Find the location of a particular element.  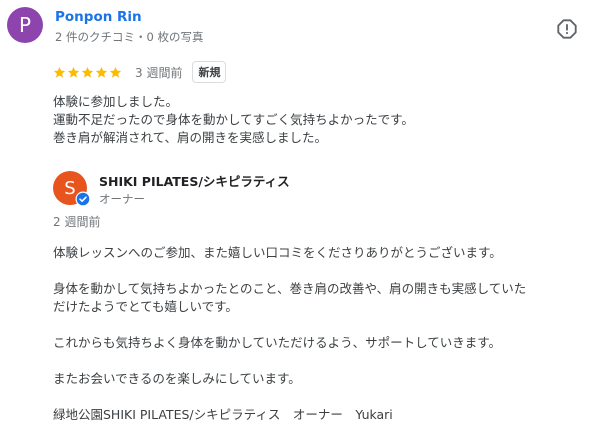

review-line: 運動不足だったので身体を動かしてすごく気持ちよかったです。 is located at coordinates (233, 119).